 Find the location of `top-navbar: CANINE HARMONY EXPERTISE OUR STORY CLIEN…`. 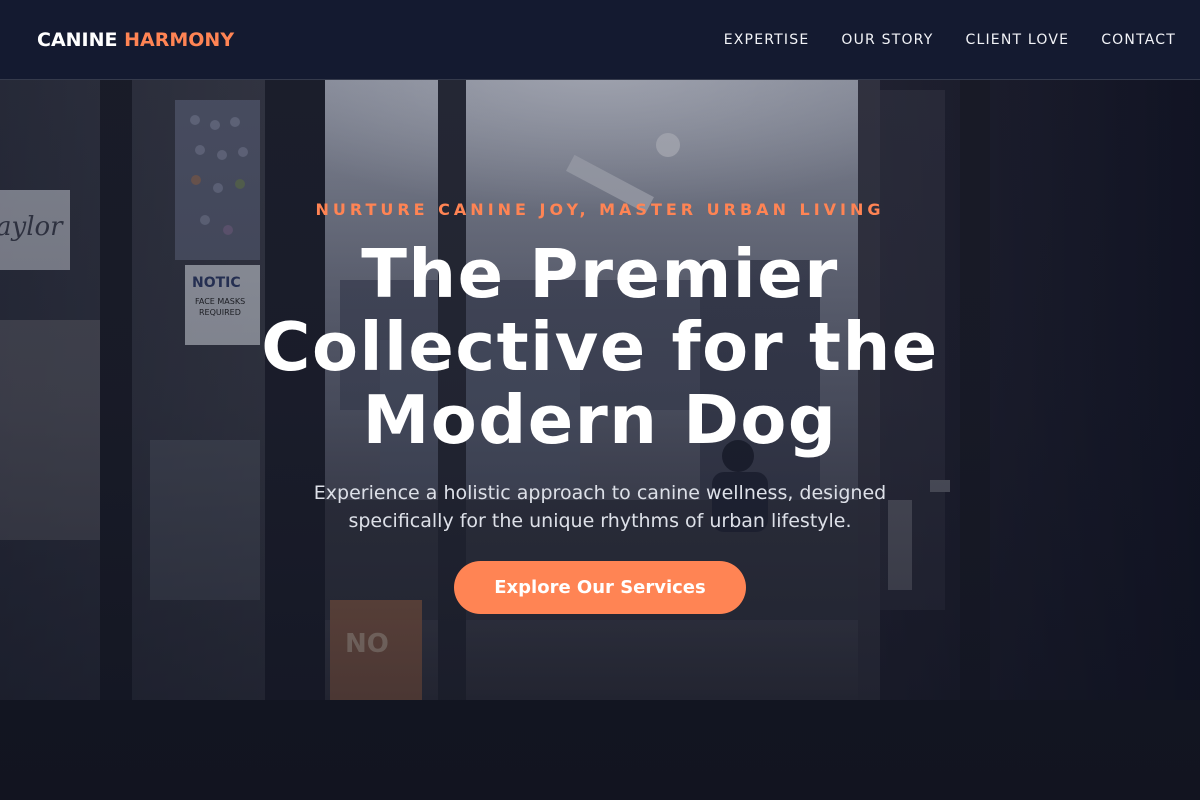

top-navbar: CANINE HARMONY EXPERTISE OUR STORY CLIEN… is located at coordinates (600, 40).